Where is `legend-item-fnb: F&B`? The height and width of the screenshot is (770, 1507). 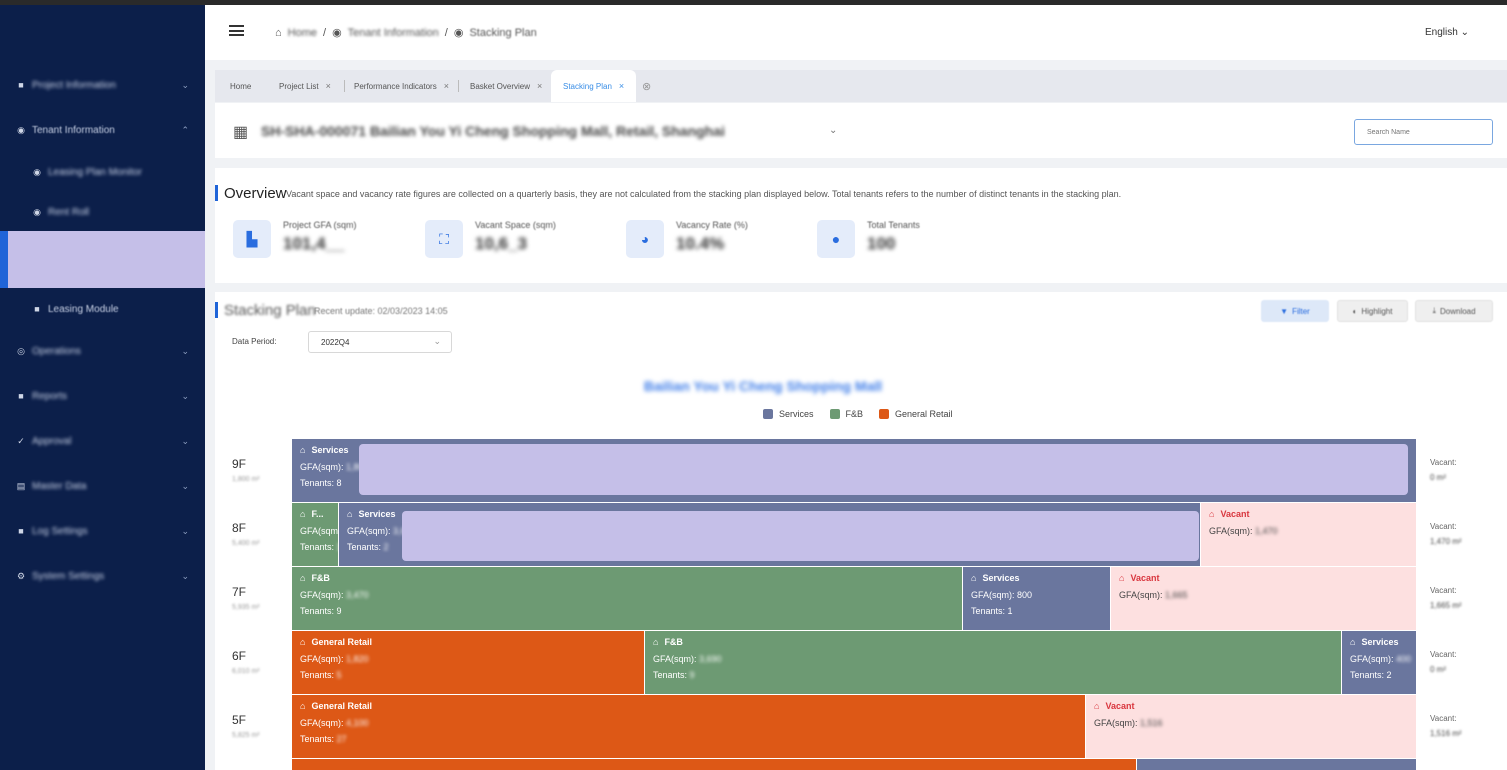 legend-item-fnb: F&B is located at coordinates (846, 414).